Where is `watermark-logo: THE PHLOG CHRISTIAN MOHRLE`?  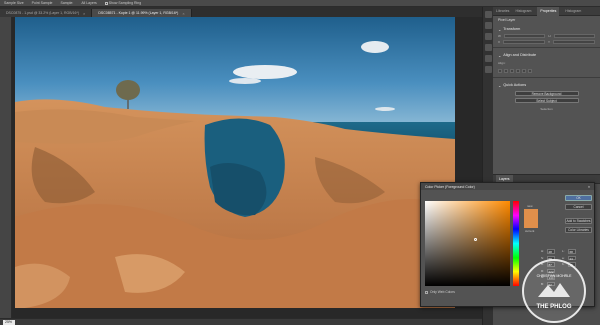
watermark-logo: THE PHLOG CHRISTIAN MOHRLE is located at coordinates (554, 291).